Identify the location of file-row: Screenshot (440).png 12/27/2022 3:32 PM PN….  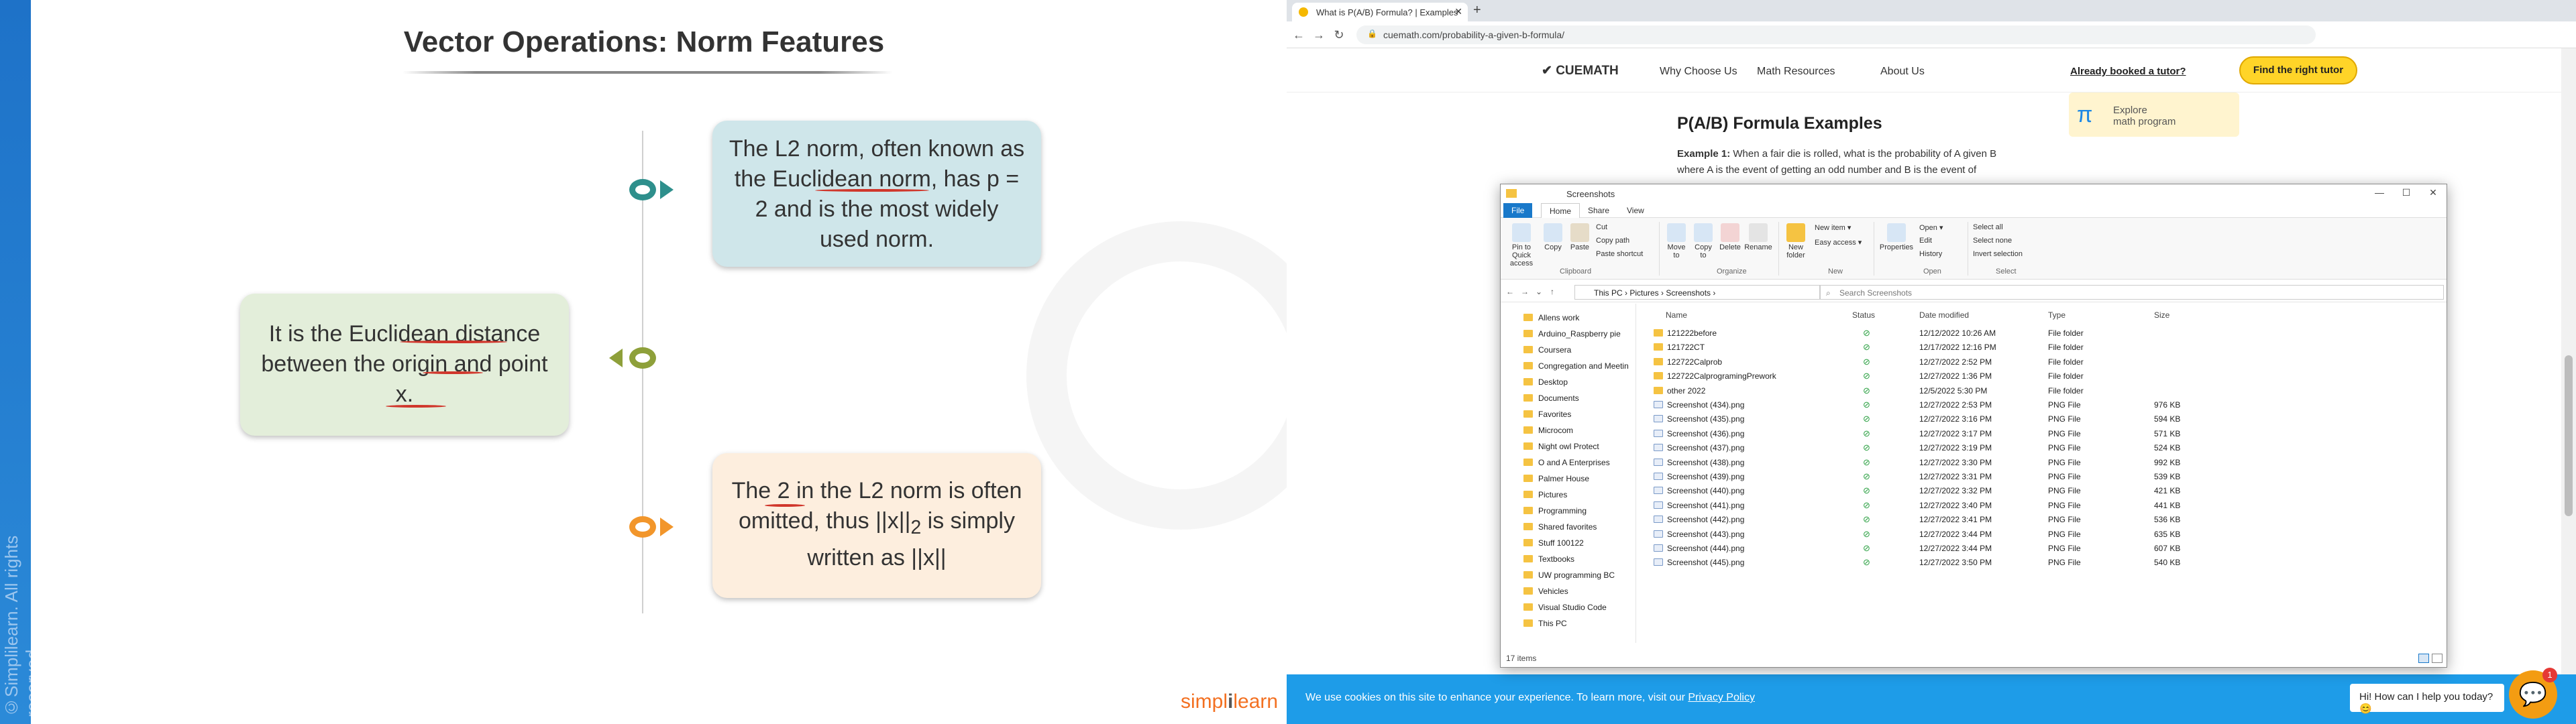
(2047, 491).